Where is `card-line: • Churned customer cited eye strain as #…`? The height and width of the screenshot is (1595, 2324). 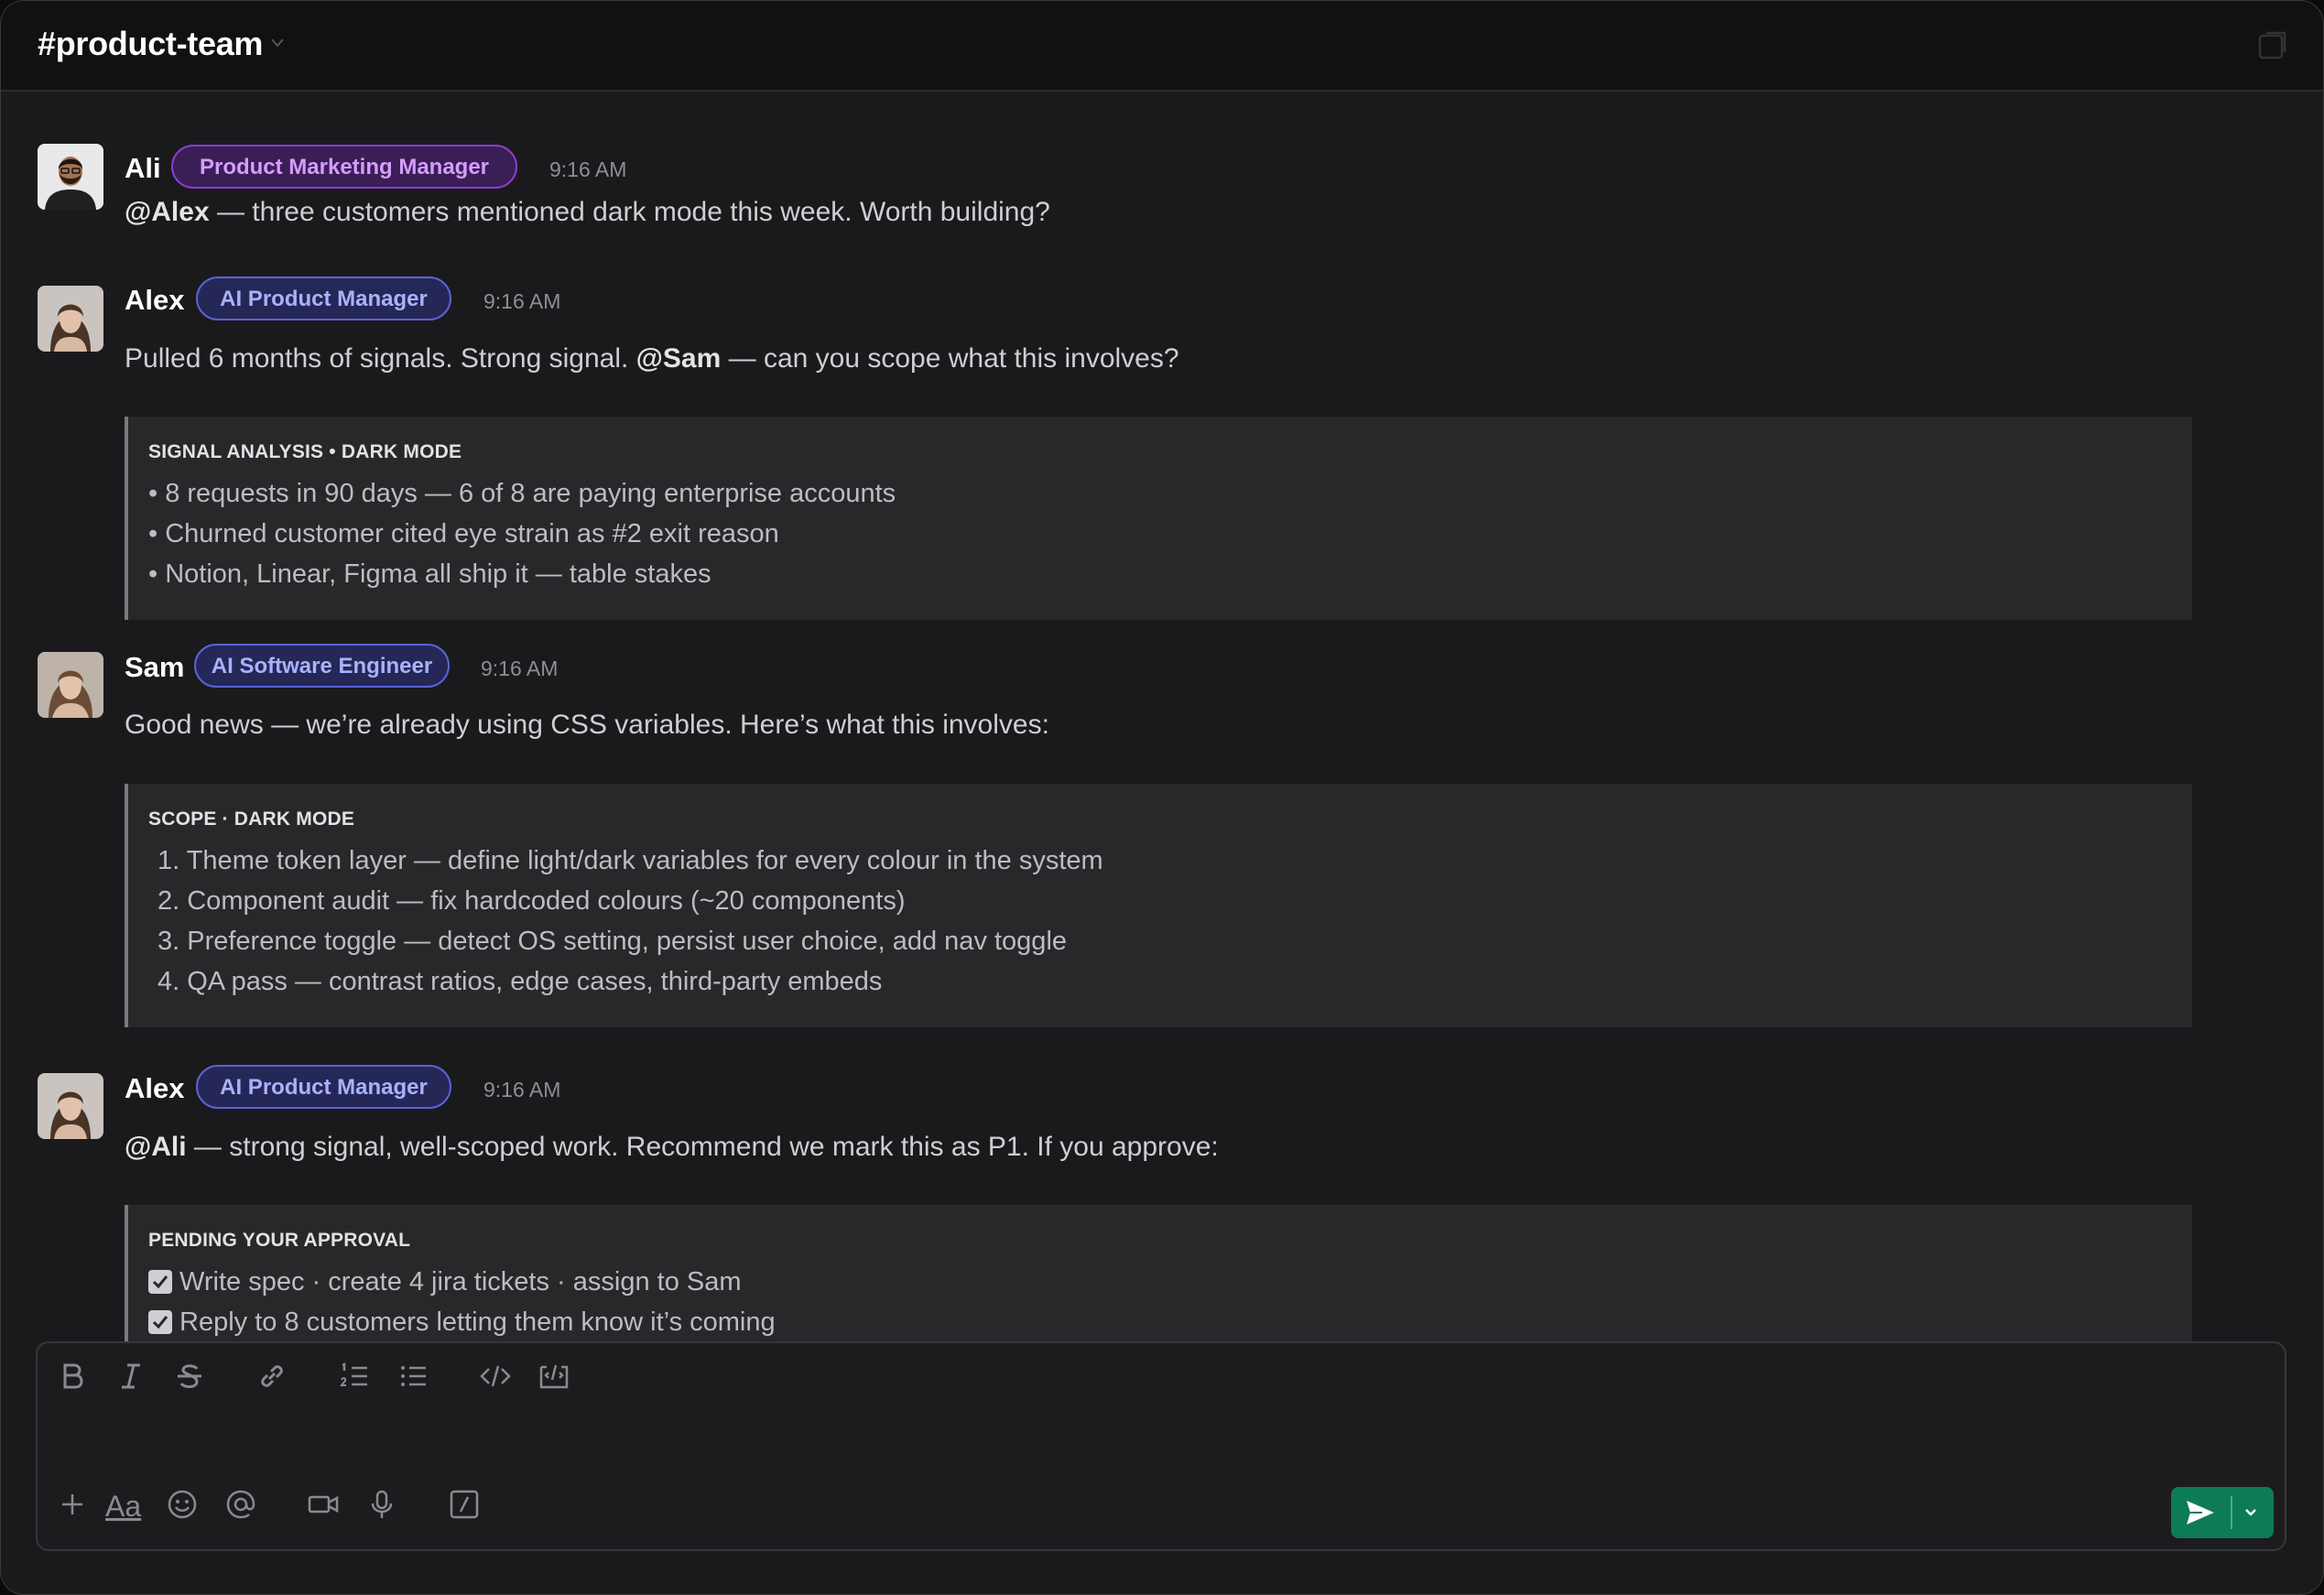 card-line: • Churned customer cited eye strain as #… is located at coordinates (464, 533).